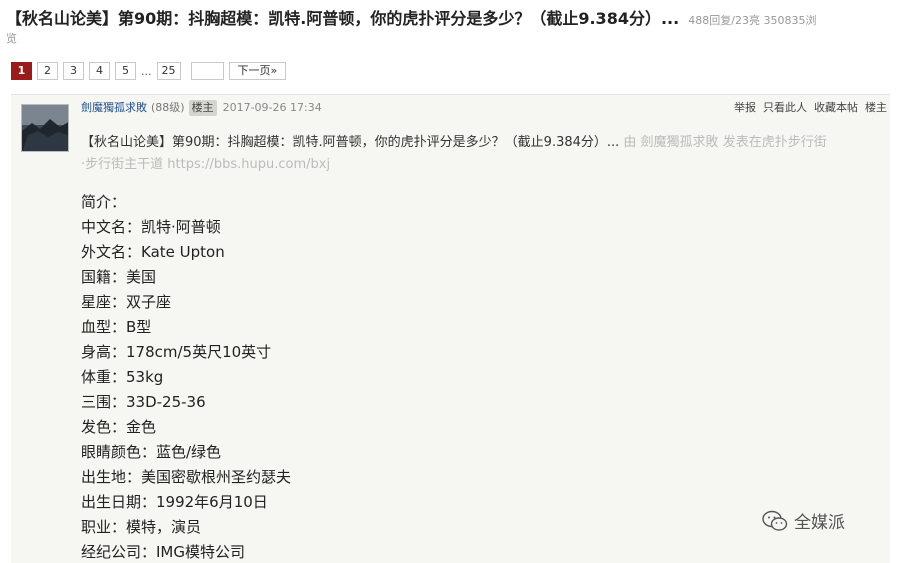  What do you see at coordinates (99, 71) in the screenshot?
I see `page-4-button: 4` at bounding box center [99, 71].